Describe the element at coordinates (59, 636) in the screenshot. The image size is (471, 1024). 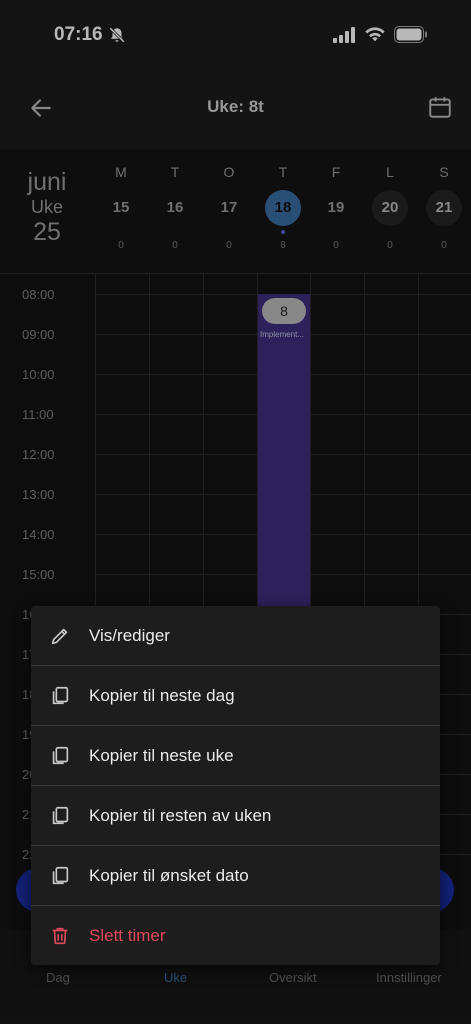
I see `pencil-icon` at that location.